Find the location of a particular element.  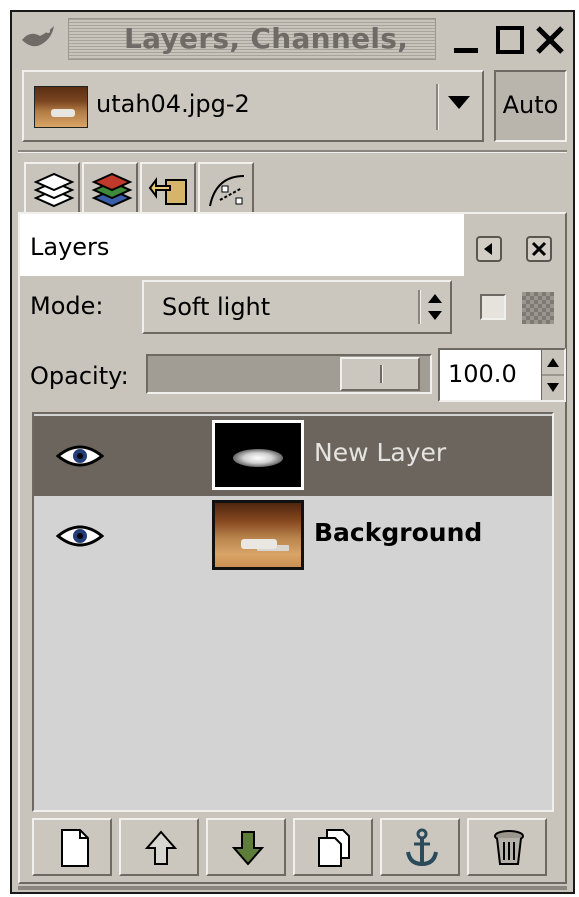

layer-row-background: Background is located at coordinates (293, 536).